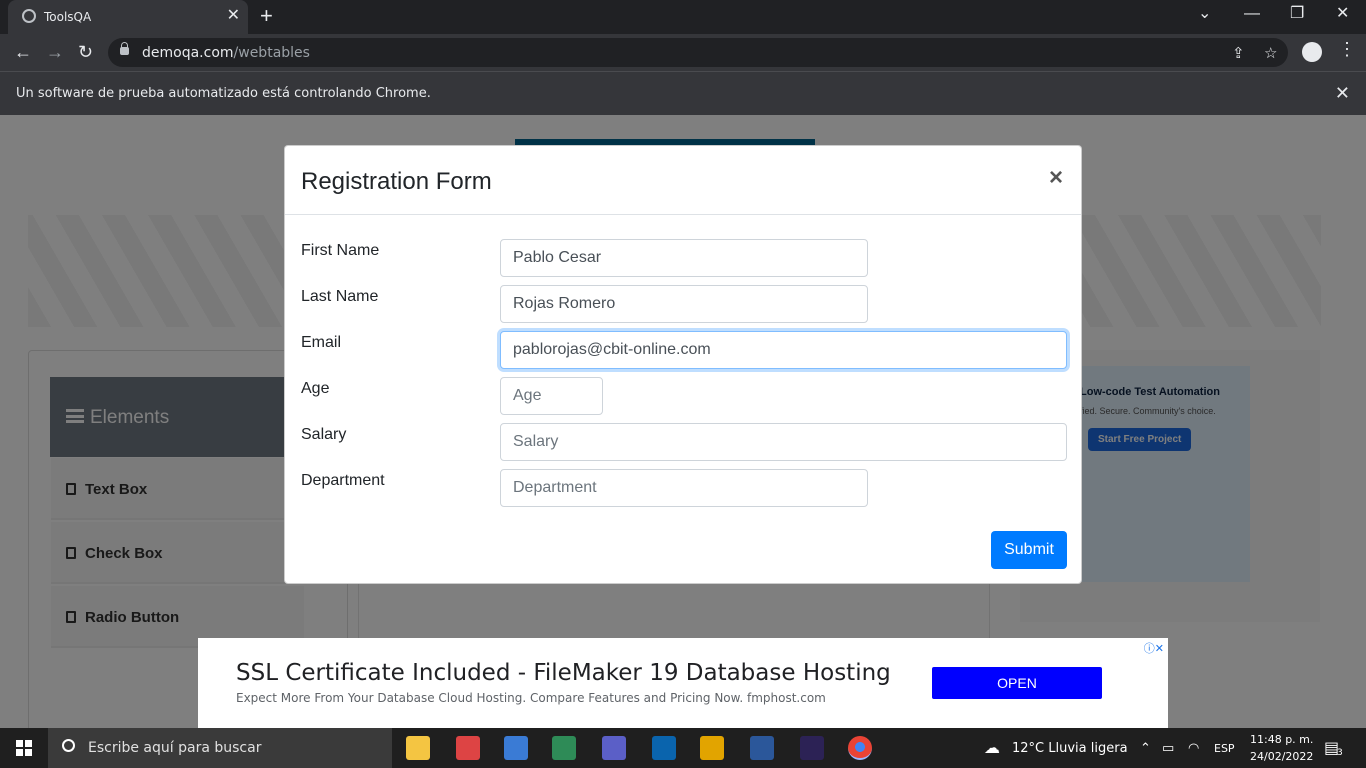 This screenshot has height=768, width=1366. I want to click on notification-count: 3, so click(1340, 753).